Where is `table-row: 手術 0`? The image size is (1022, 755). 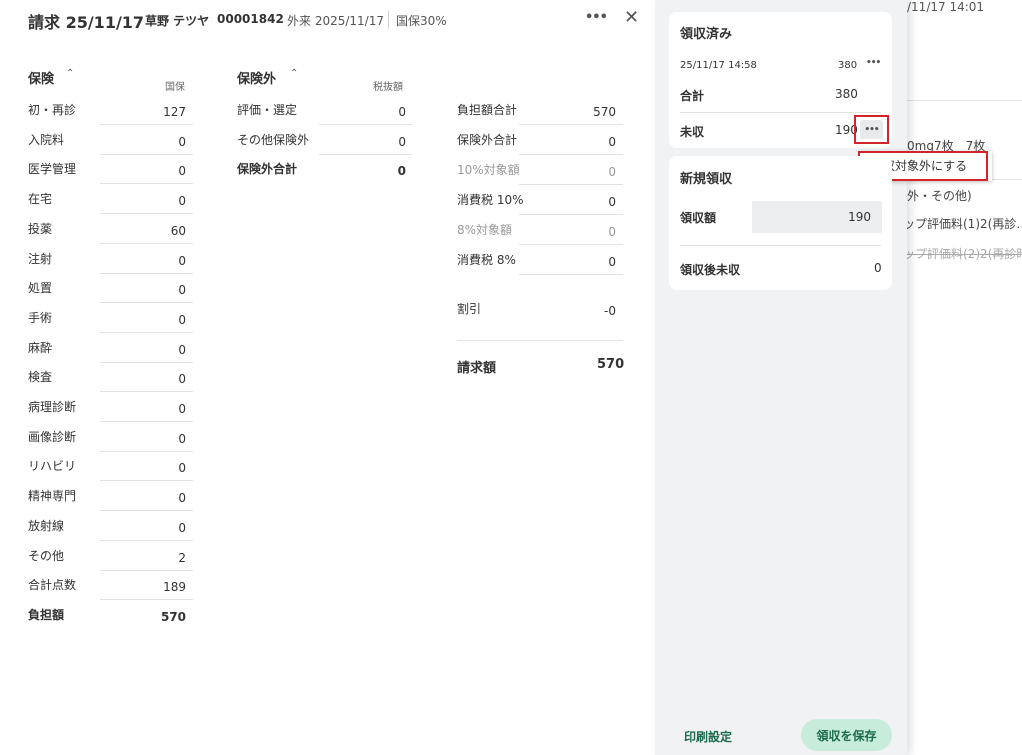
table-row: 手術 0 is located at coordinates (110, 318).